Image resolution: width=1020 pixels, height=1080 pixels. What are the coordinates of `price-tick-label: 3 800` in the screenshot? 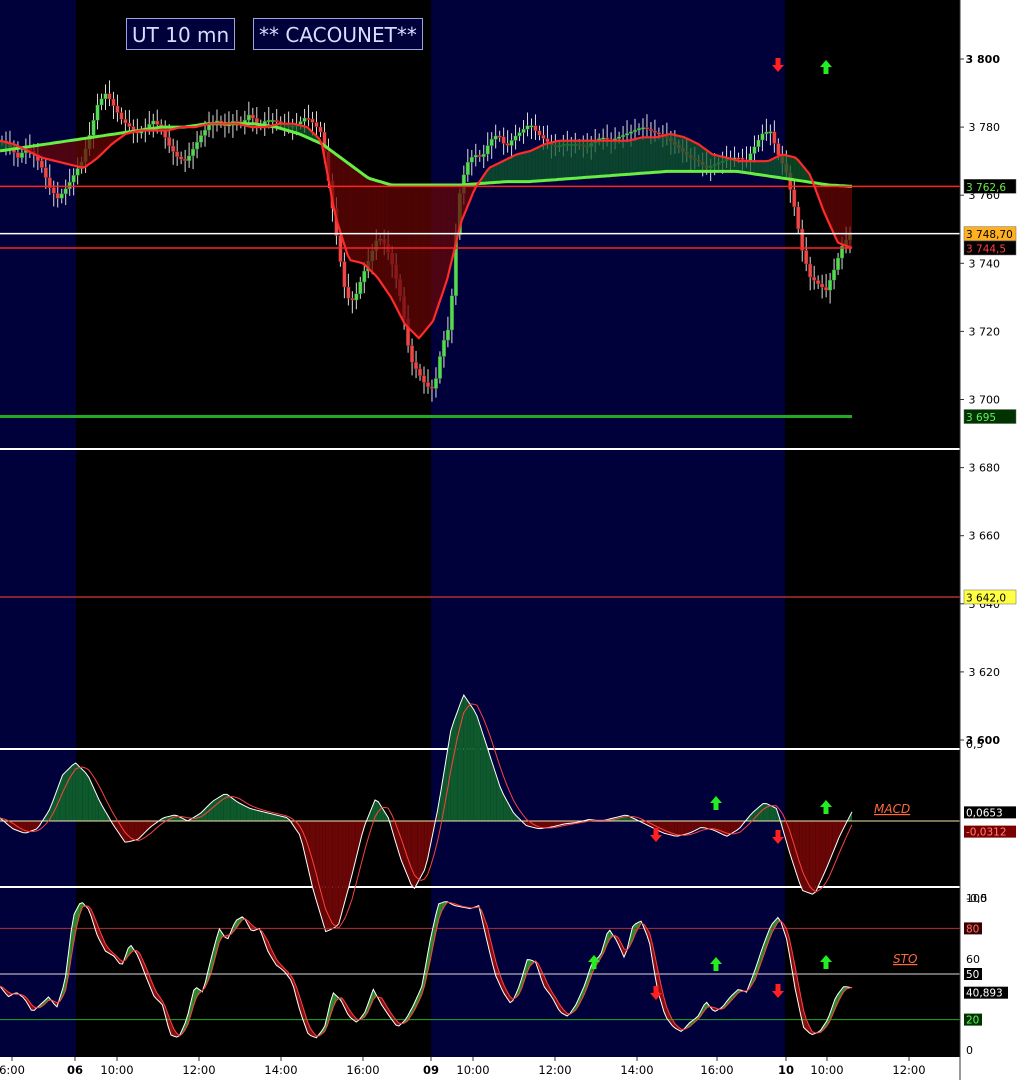 It's located at (983, 59).